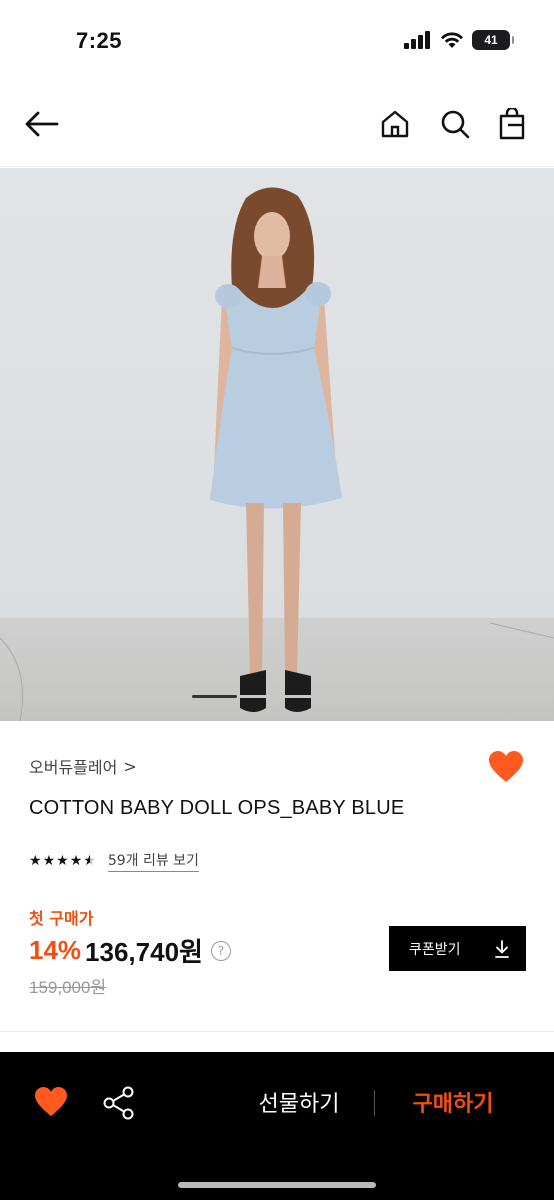 This screenshot has width=554, height=1200. Describe the element at coordinates (493, 40) in the screenshot. I see `battery-icon: 41` at that location.